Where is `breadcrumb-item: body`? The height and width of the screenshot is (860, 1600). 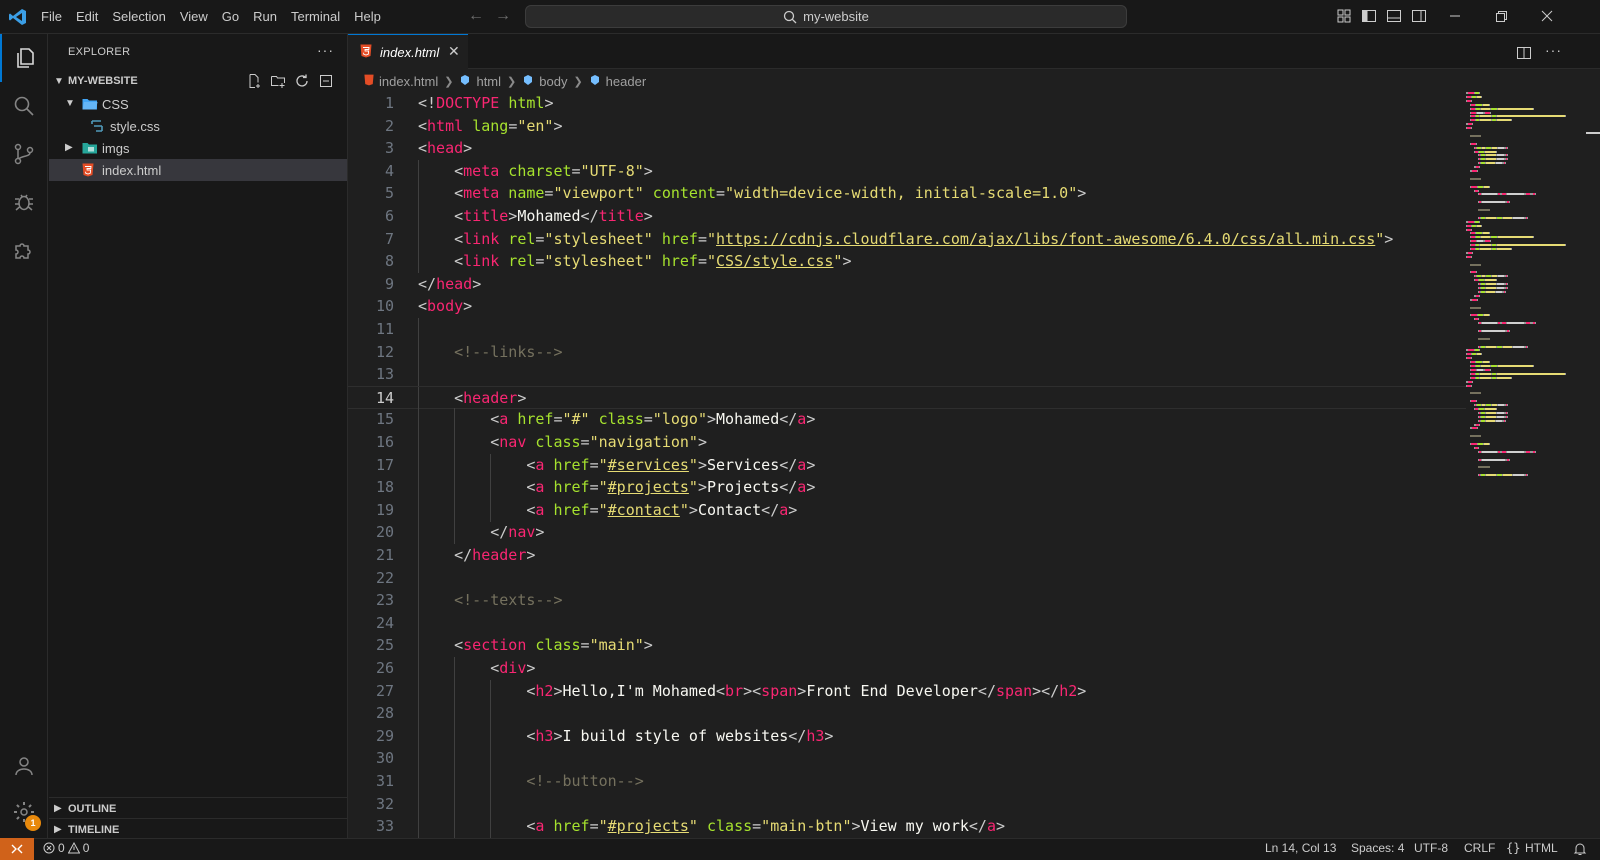 breadcrumb-item: body is located at coordinates (544, 81).